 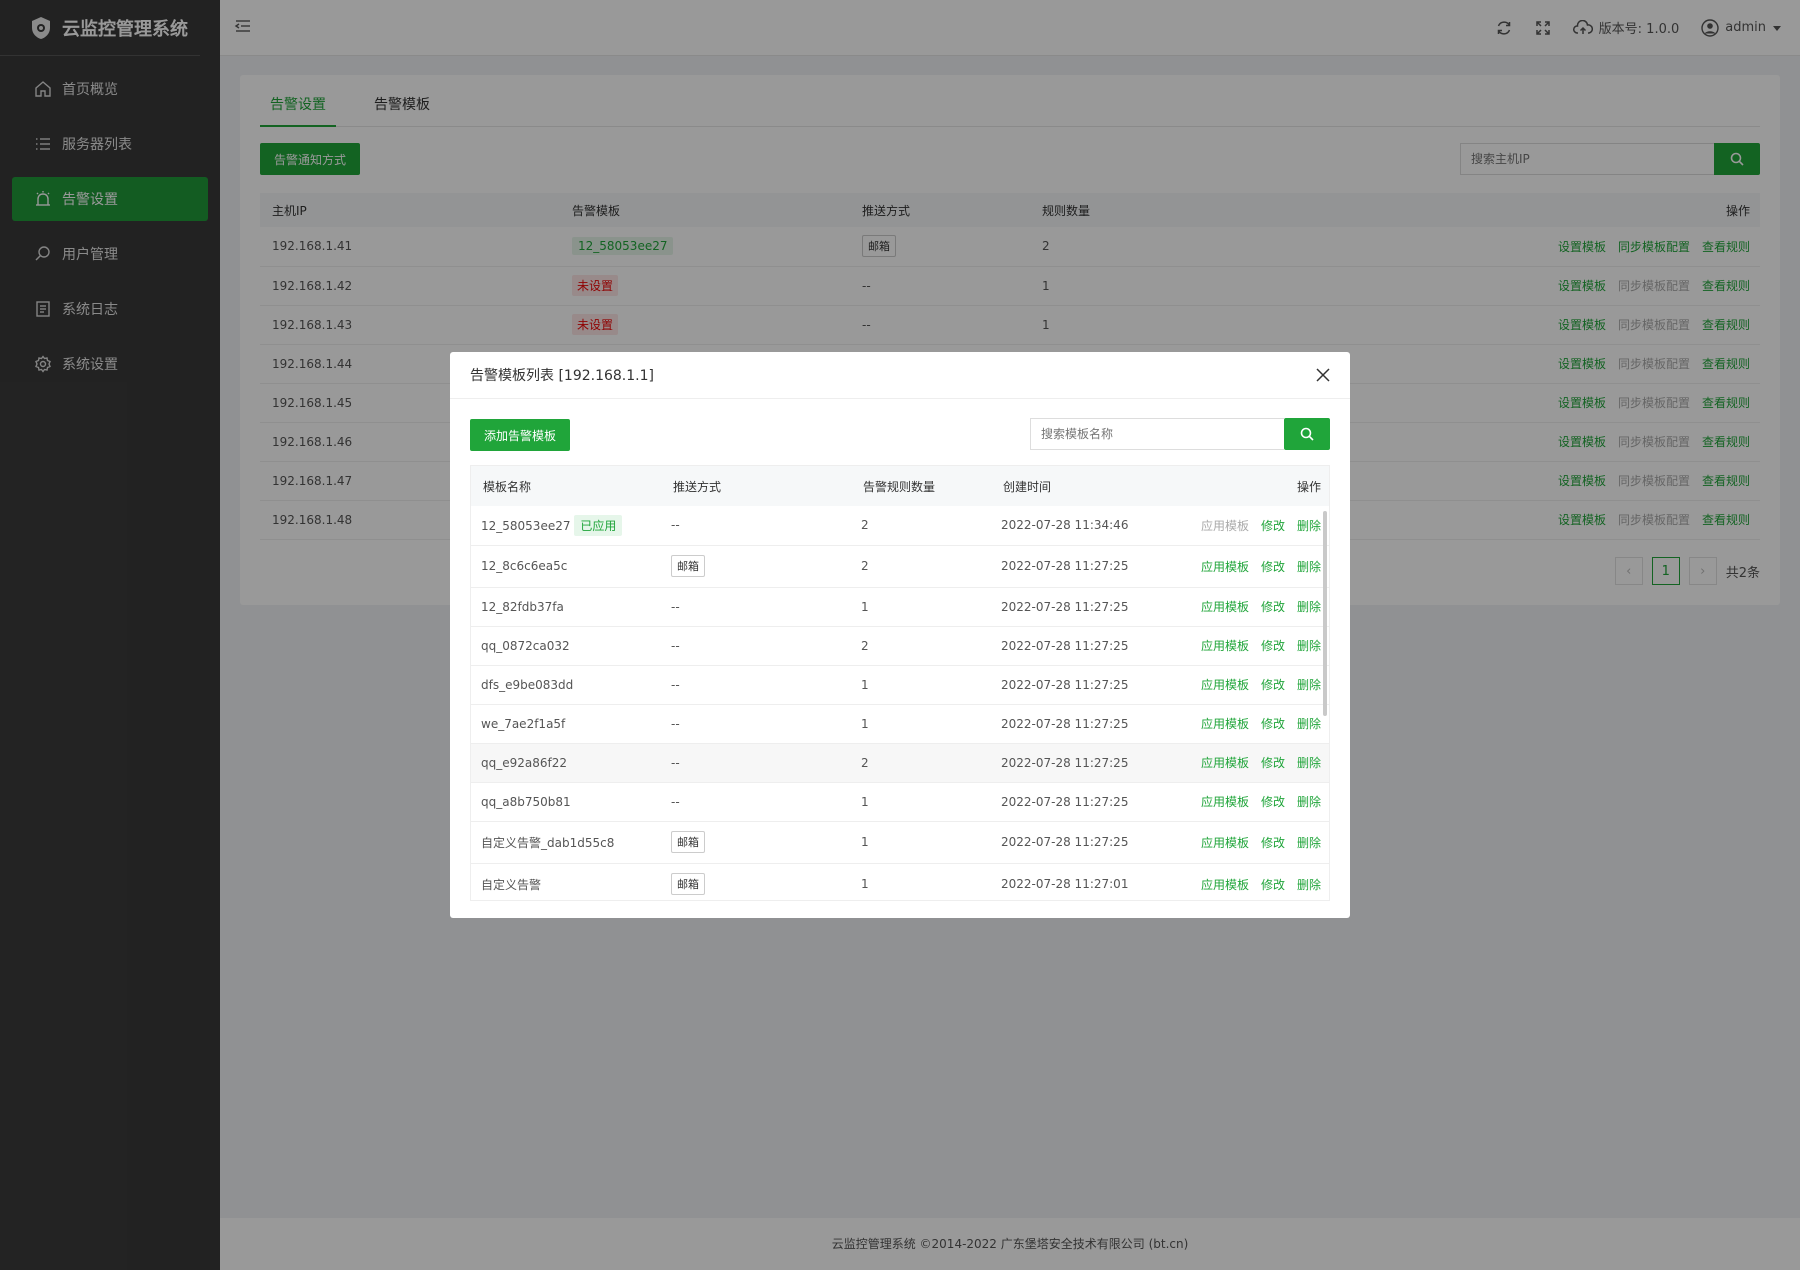 What do you see at coordinates (566, 842) in the screenshot?
I see `template-name: 自定义告警_dab1d55c8` at bounding box center [566, 842].